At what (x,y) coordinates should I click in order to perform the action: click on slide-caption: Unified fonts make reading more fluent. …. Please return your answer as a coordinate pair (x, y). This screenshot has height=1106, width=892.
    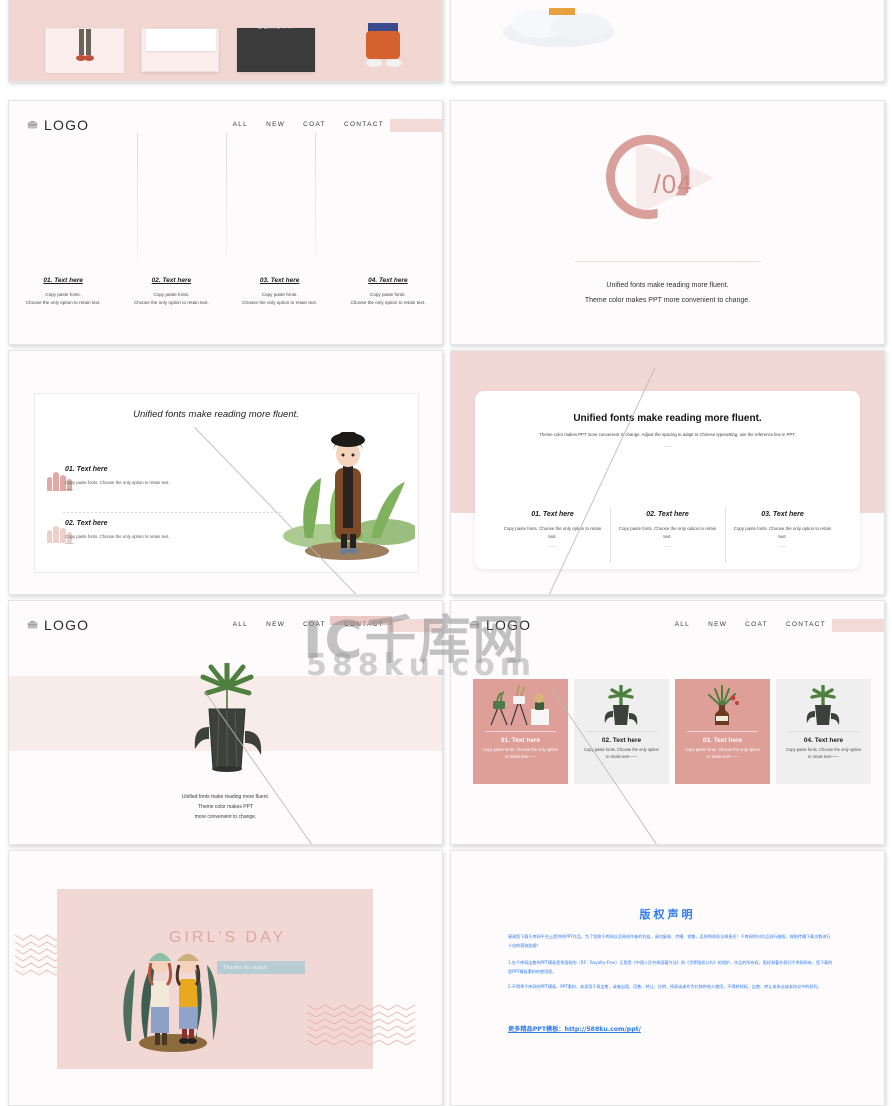
    Looking at the image, I should click on (225, 807).